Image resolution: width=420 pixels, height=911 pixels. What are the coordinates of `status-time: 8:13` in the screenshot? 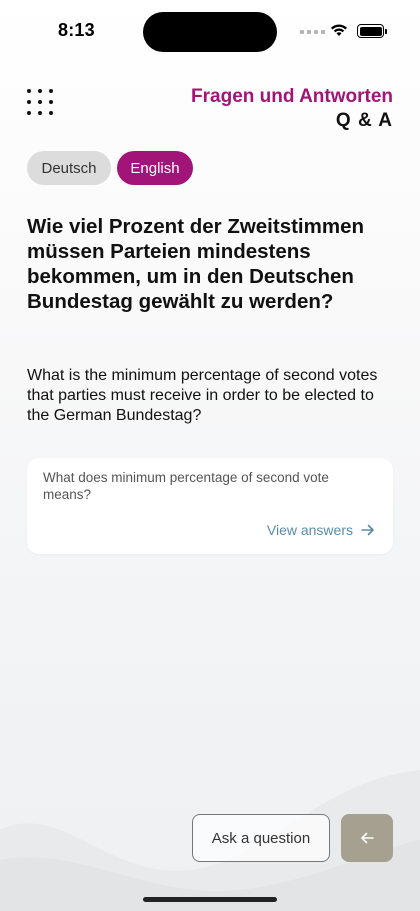 It's located at (76, 30).